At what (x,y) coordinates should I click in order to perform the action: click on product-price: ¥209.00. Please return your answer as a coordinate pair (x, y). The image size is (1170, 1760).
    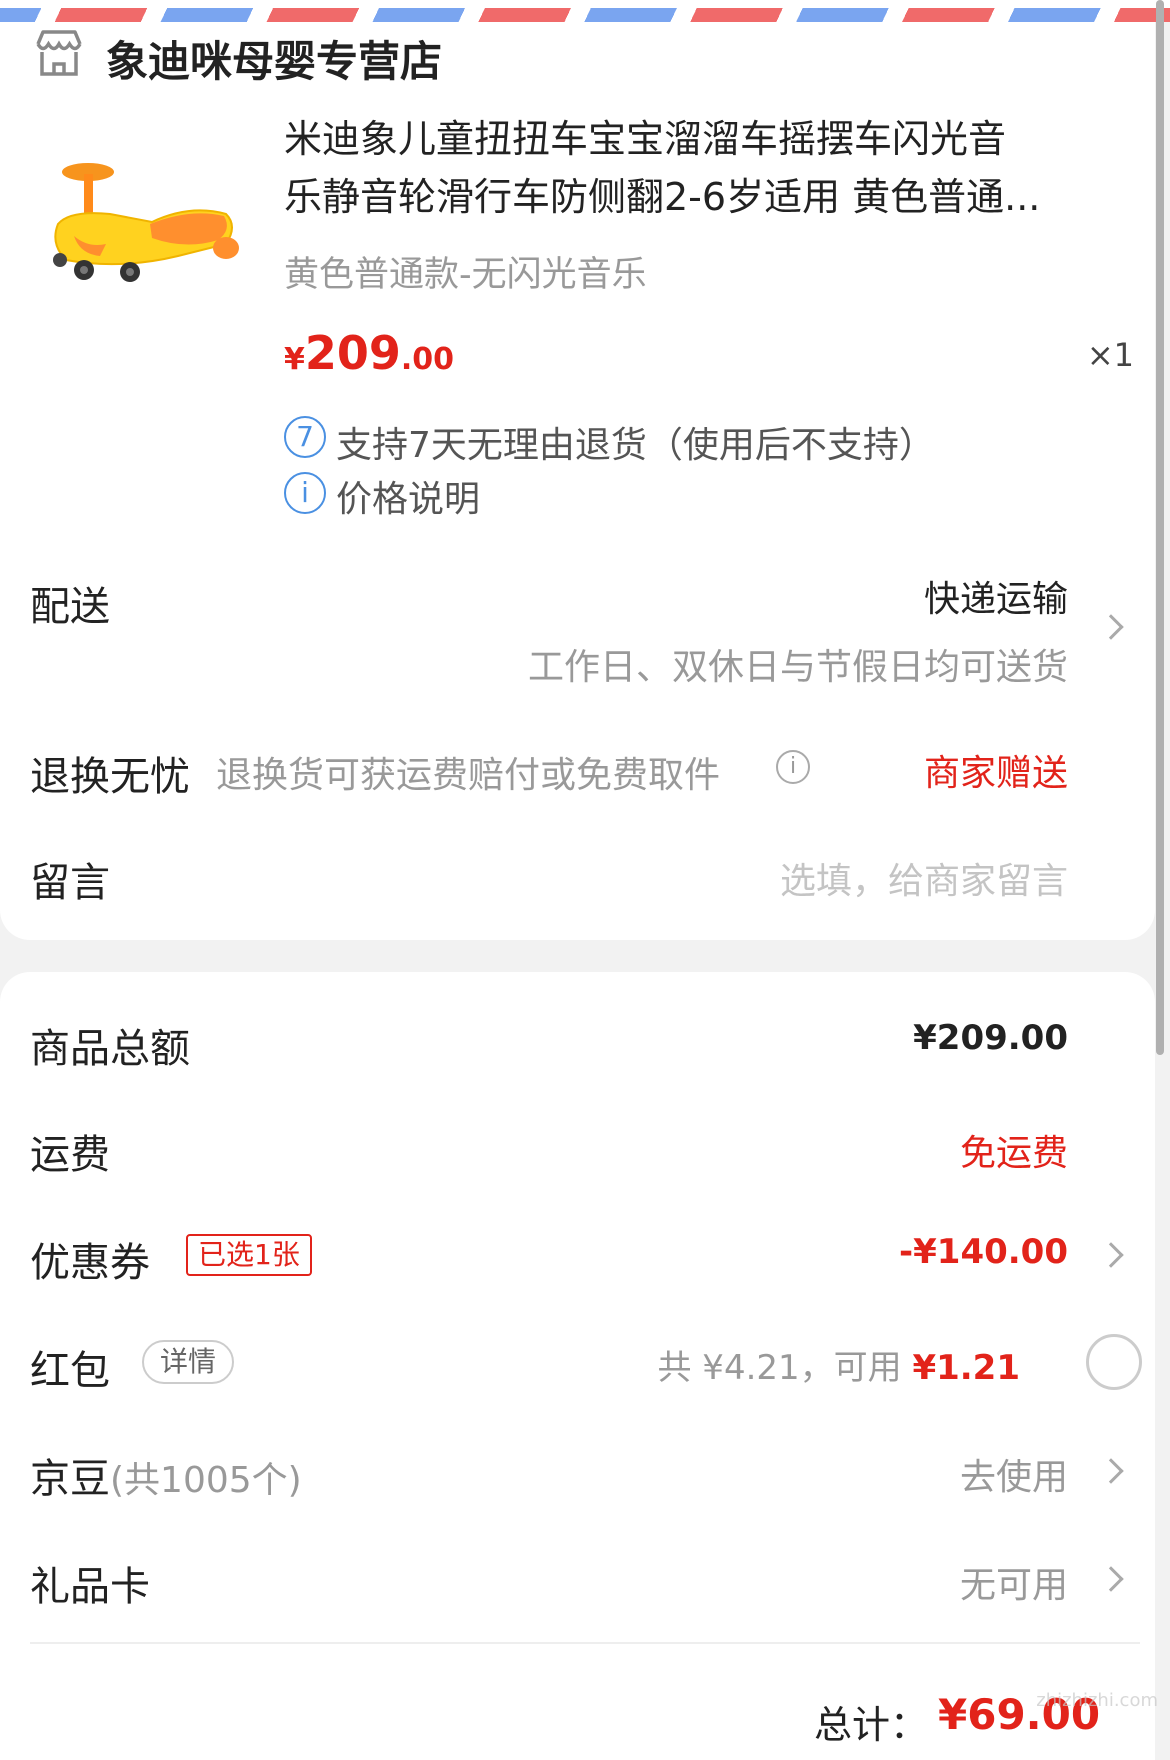
    Looking at the image, I should click on (369, 353).